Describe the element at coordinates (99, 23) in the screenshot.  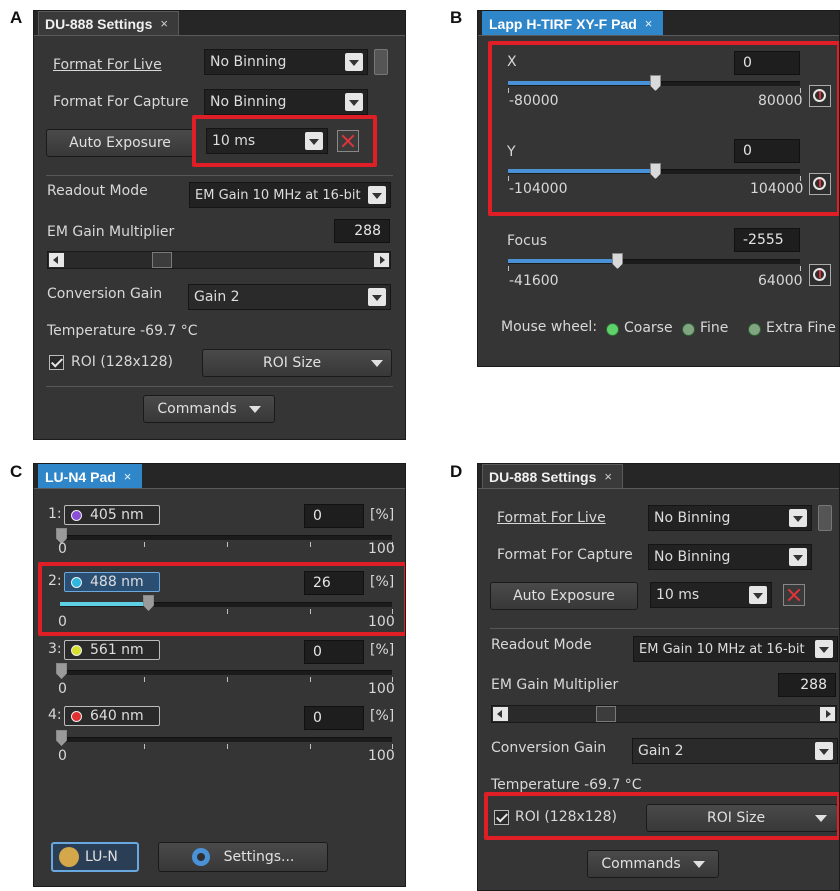
I see `tab-title: DU-888 Settings` at that location.